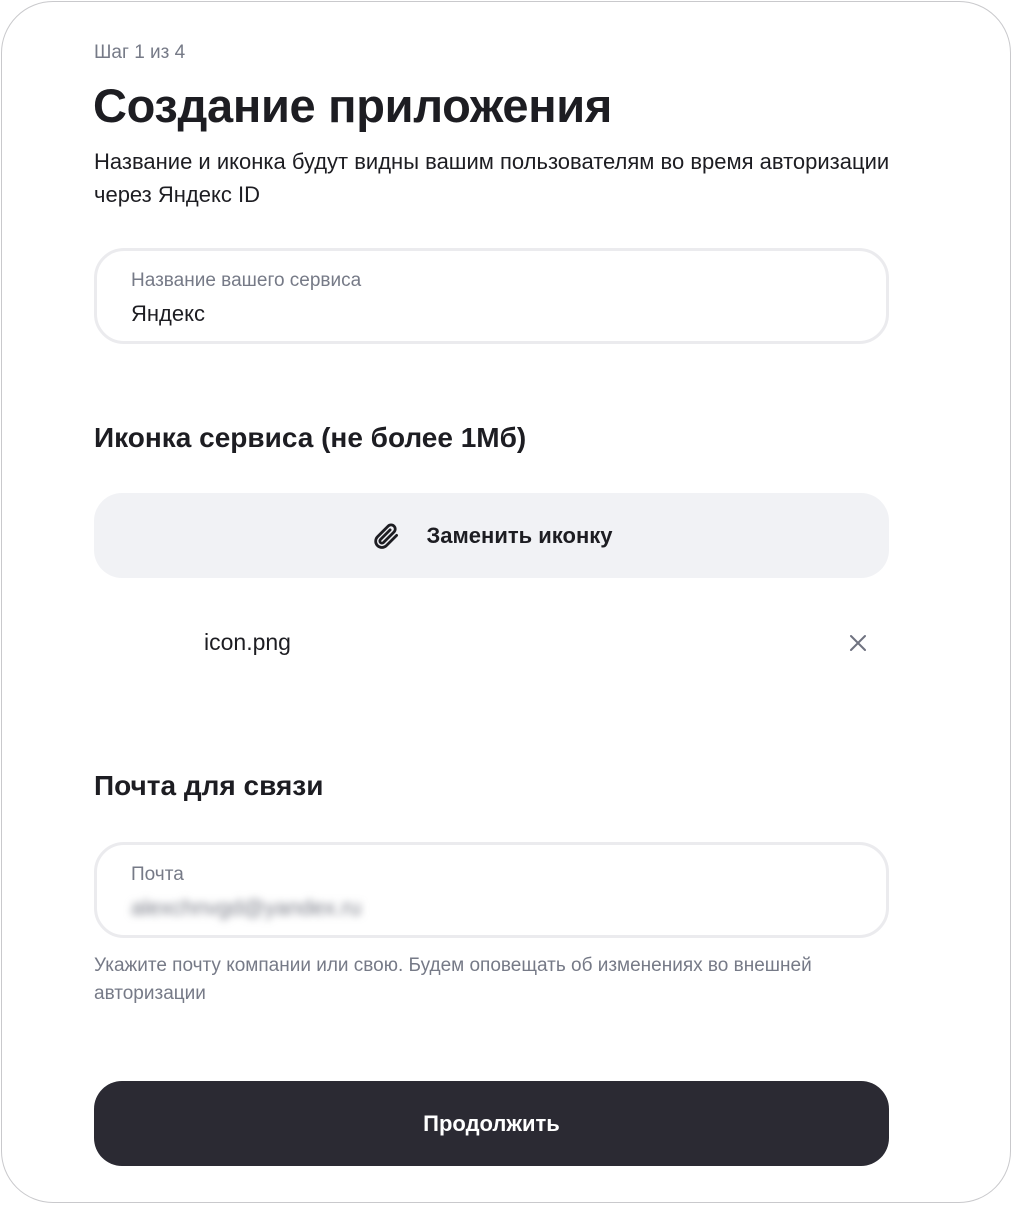  I want to click on page-title: Создание приложения, so click(353, 105).